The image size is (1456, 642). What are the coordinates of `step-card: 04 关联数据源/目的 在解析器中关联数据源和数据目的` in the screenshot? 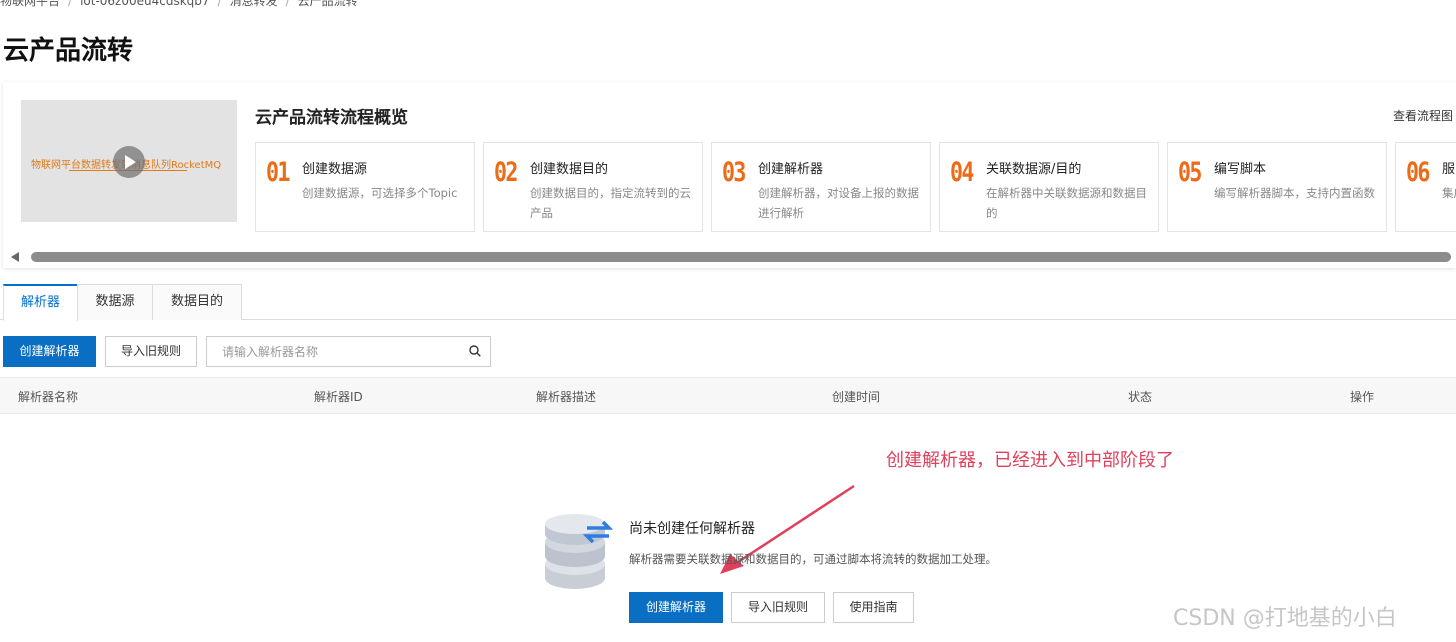 It's located at (1049, 187).